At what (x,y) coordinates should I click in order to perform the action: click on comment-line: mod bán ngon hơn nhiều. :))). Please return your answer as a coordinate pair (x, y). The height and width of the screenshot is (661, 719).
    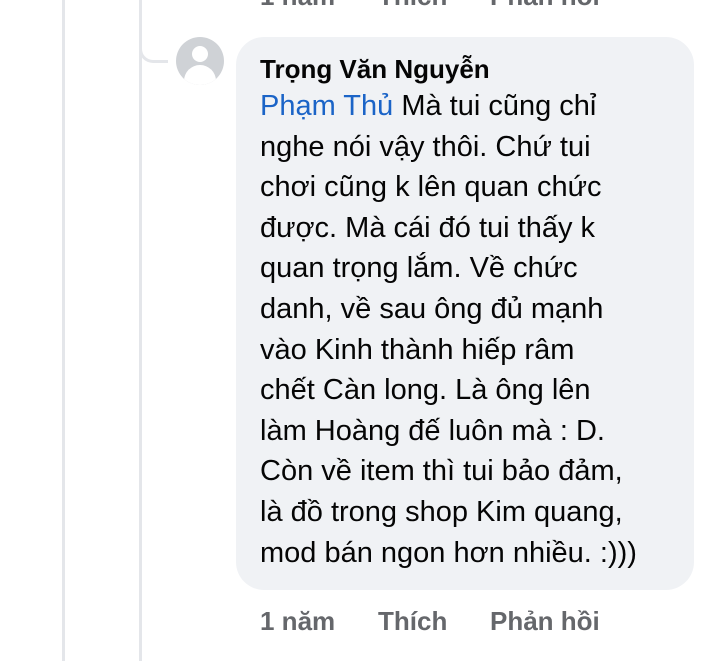
    Looking at the image, I should click on (448, 552).